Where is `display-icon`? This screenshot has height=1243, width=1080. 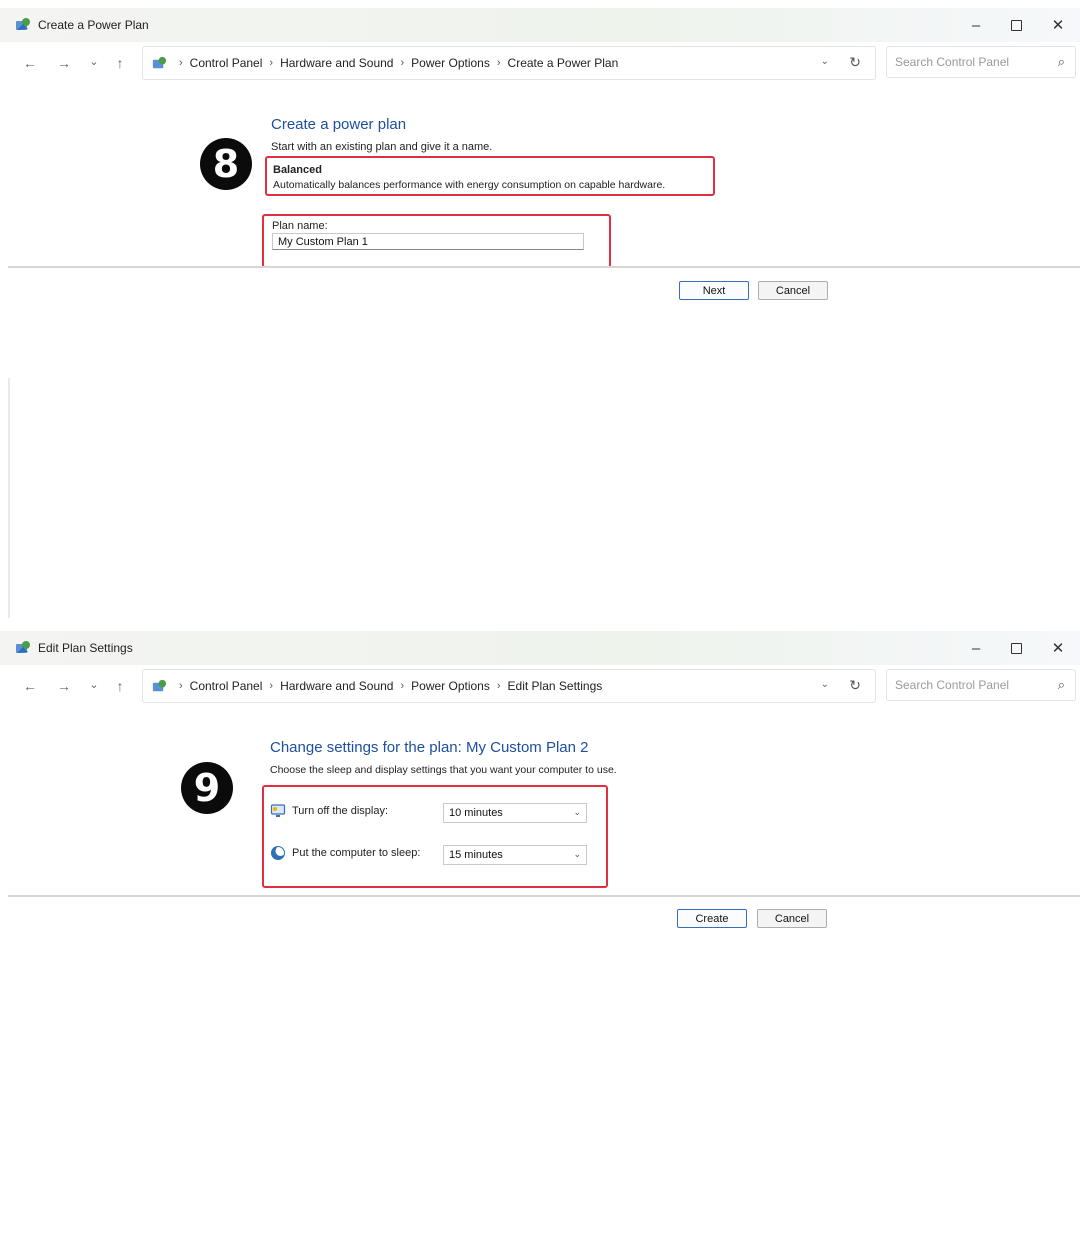 display-icon is located at coordinates (278, 810).